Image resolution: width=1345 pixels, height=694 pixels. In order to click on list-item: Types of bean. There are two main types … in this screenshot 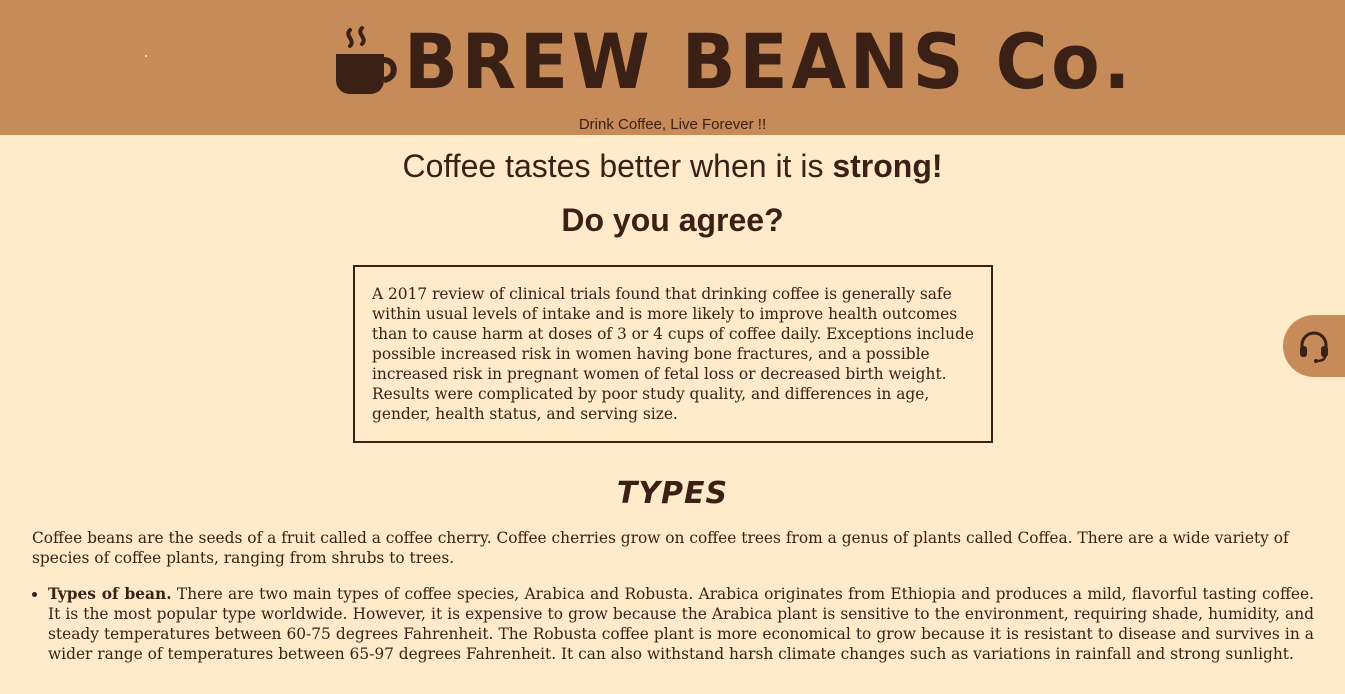, I will do `click(681, 624)`.